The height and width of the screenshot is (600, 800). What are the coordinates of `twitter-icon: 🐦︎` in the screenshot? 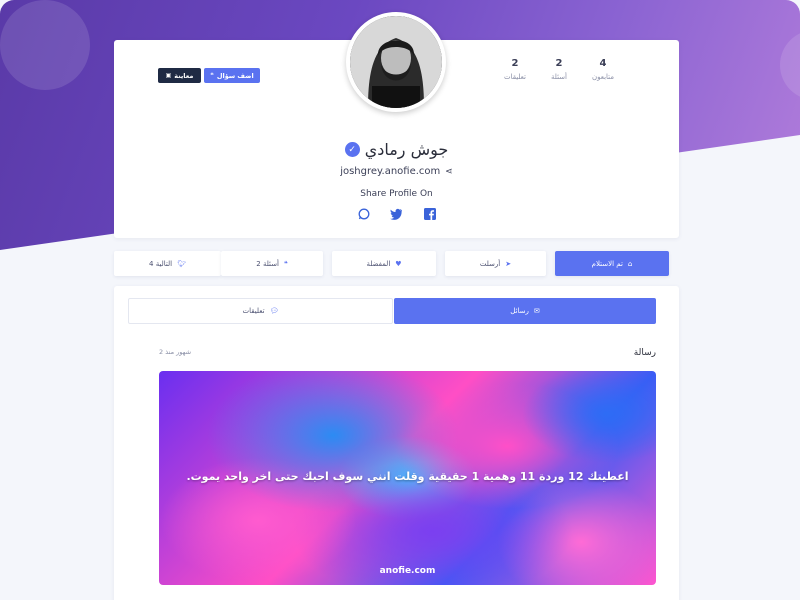 It's located at (181, 263).